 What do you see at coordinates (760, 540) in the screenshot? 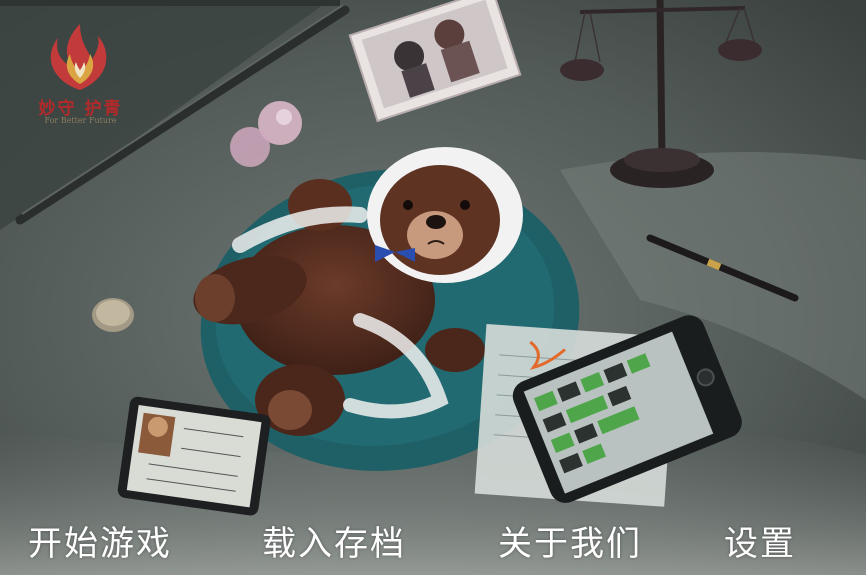
I see `settings-button: 设置` at bounding box center [760, 540].